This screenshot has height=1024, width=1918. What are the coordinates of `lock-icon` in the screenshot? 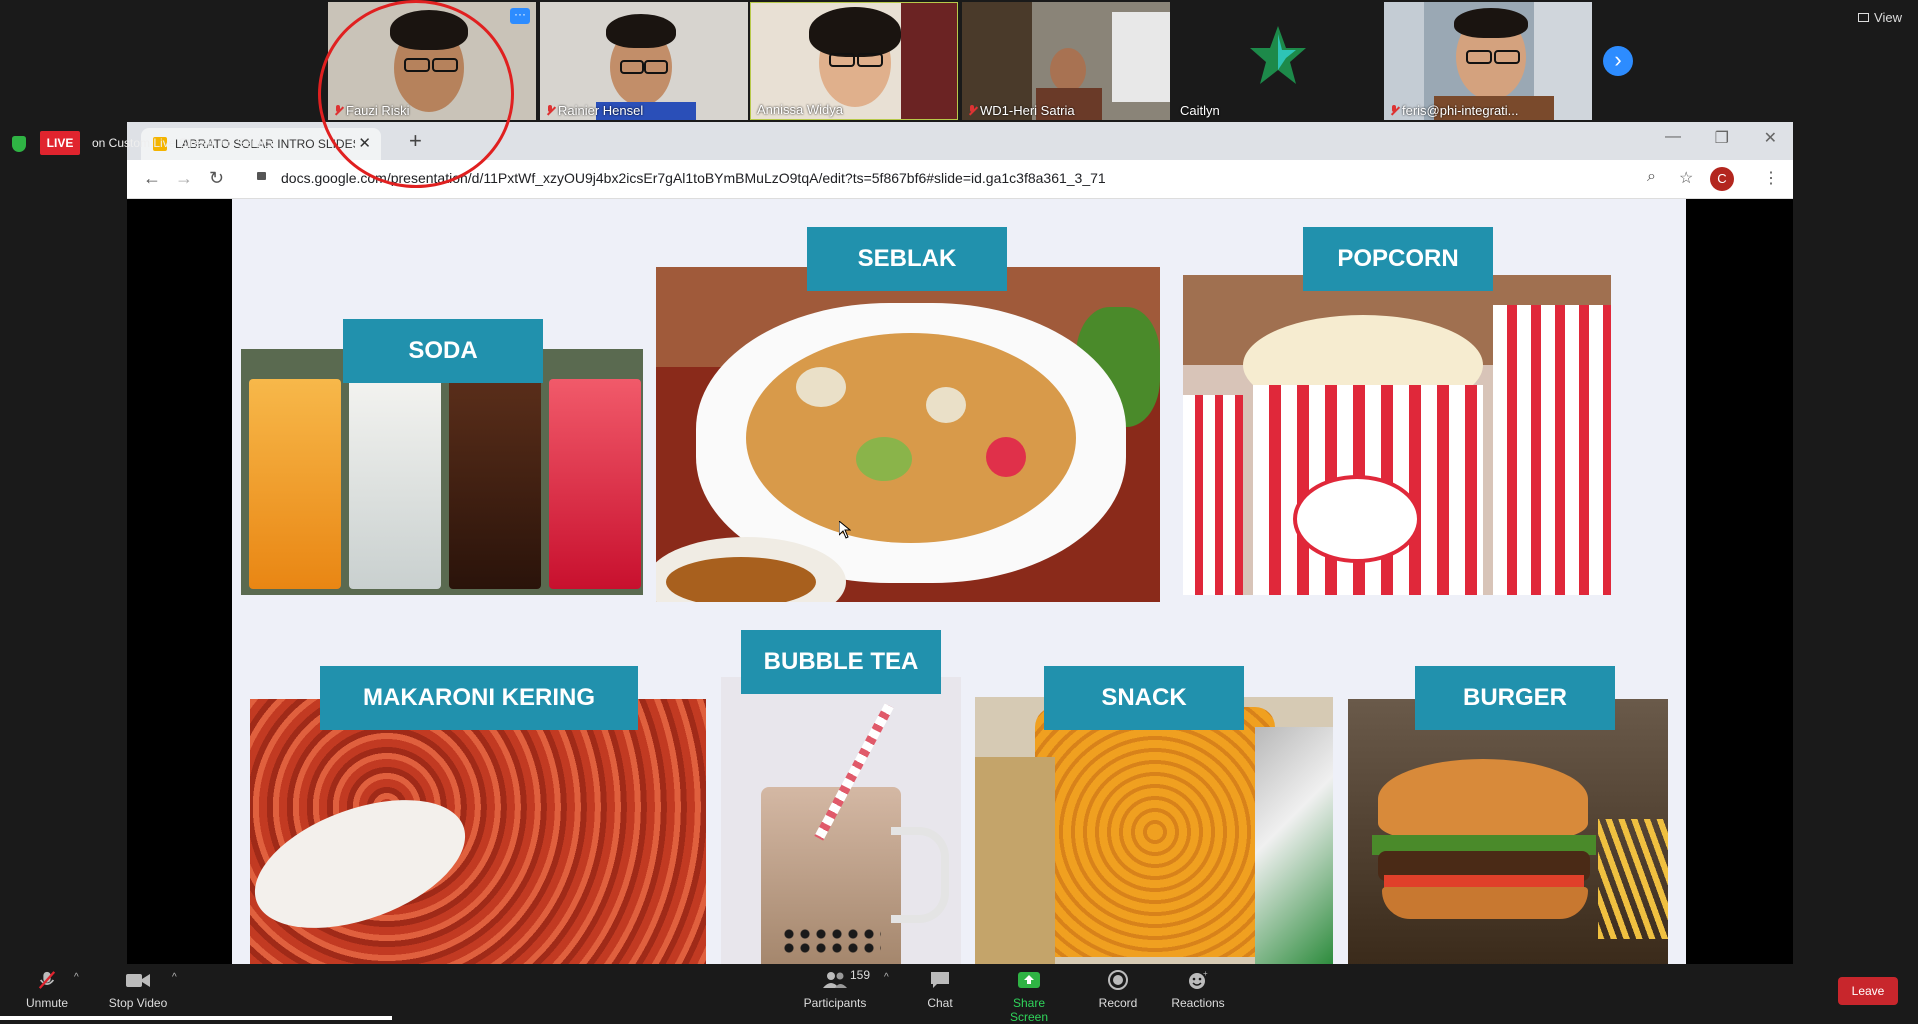 It's located at (261, 176).